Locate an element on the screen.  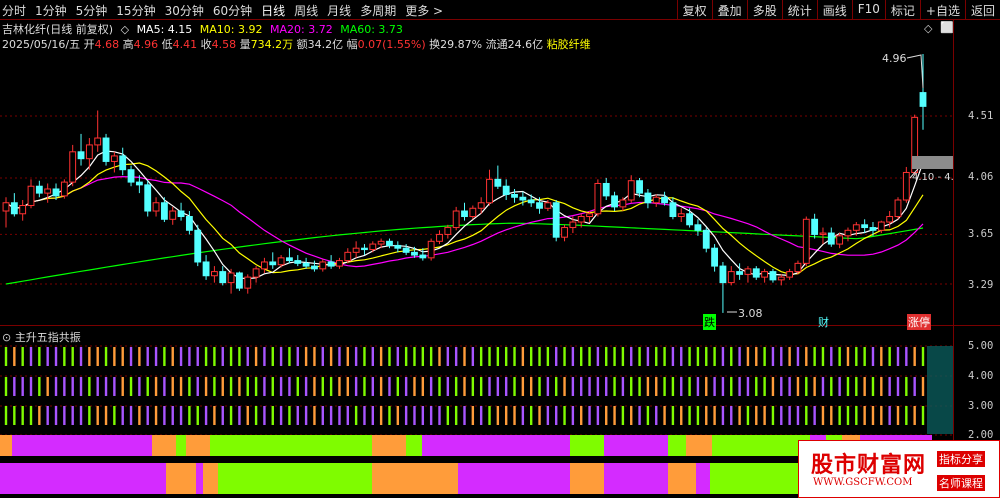
watermark-tag2: 名师课程 is located at coordinates (961, 483).